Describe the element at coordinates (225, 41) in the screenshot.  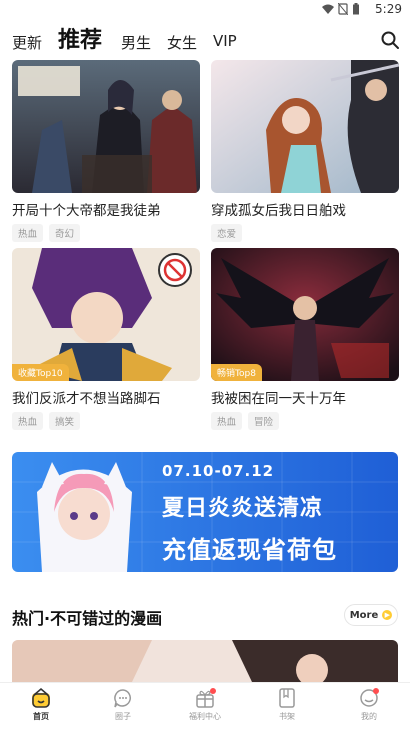
I see `tab-vip: VIP` at that location.